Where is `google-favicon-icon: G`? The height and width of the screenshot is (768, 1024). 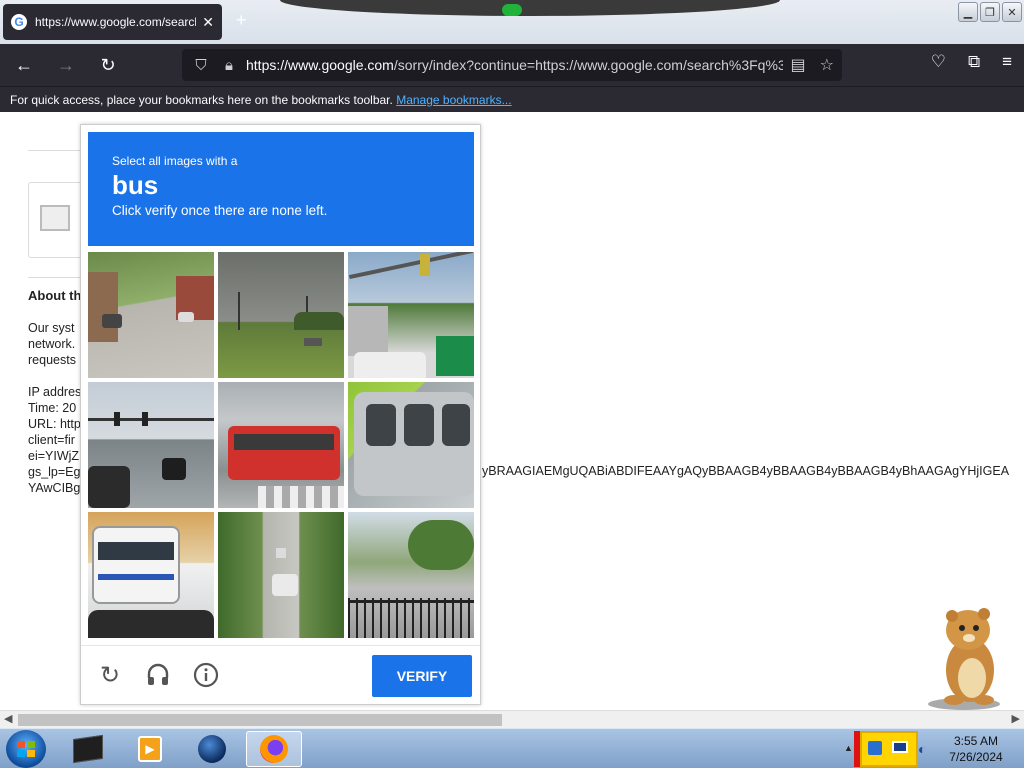
google-favicon-icon: G is located at coordinates (19, 22).